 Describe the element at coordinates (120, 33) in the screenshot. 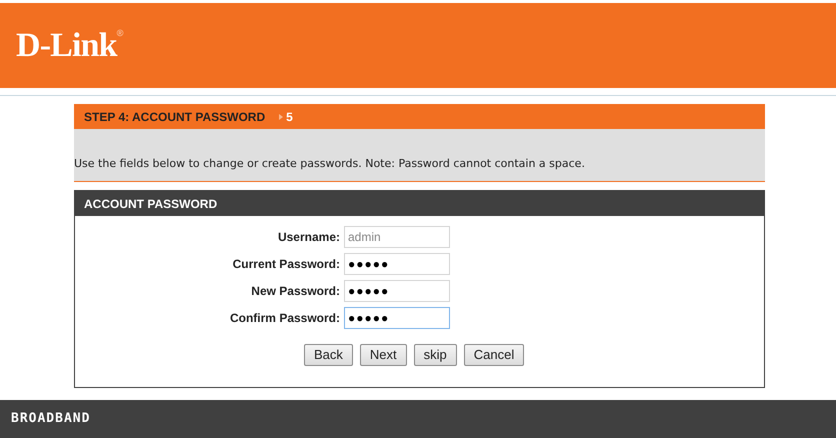

I see `registered-mark: ®` at that location.